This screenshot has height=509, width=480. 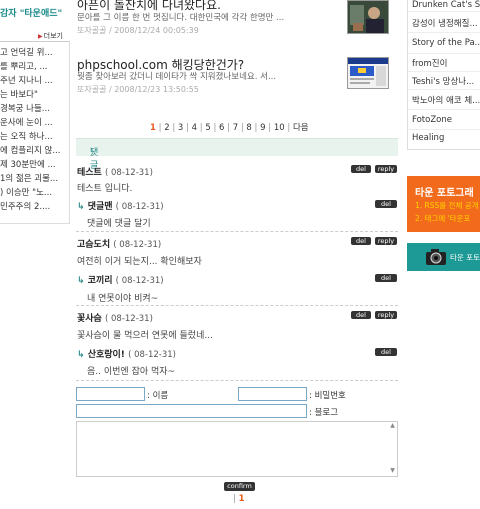 I want to click on more-arrow-icon: ▶, so click(x=40, y=36).